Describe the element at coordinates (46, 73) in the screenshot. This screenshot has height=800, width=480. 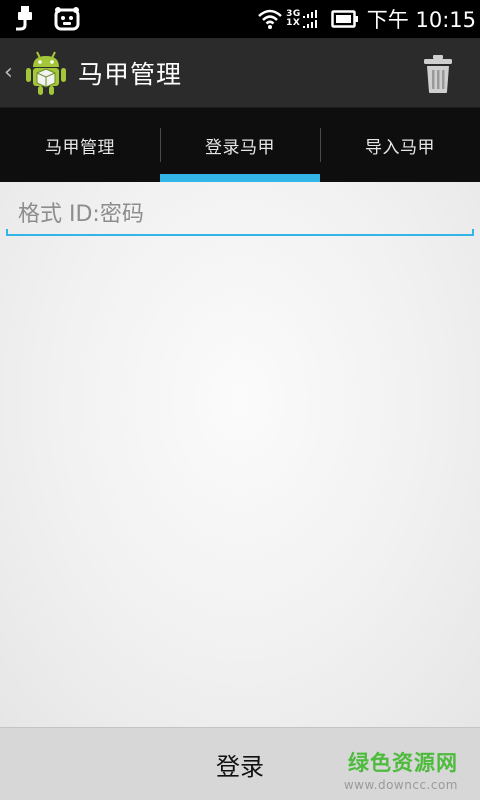
I see `android-robot-icon` at that location.